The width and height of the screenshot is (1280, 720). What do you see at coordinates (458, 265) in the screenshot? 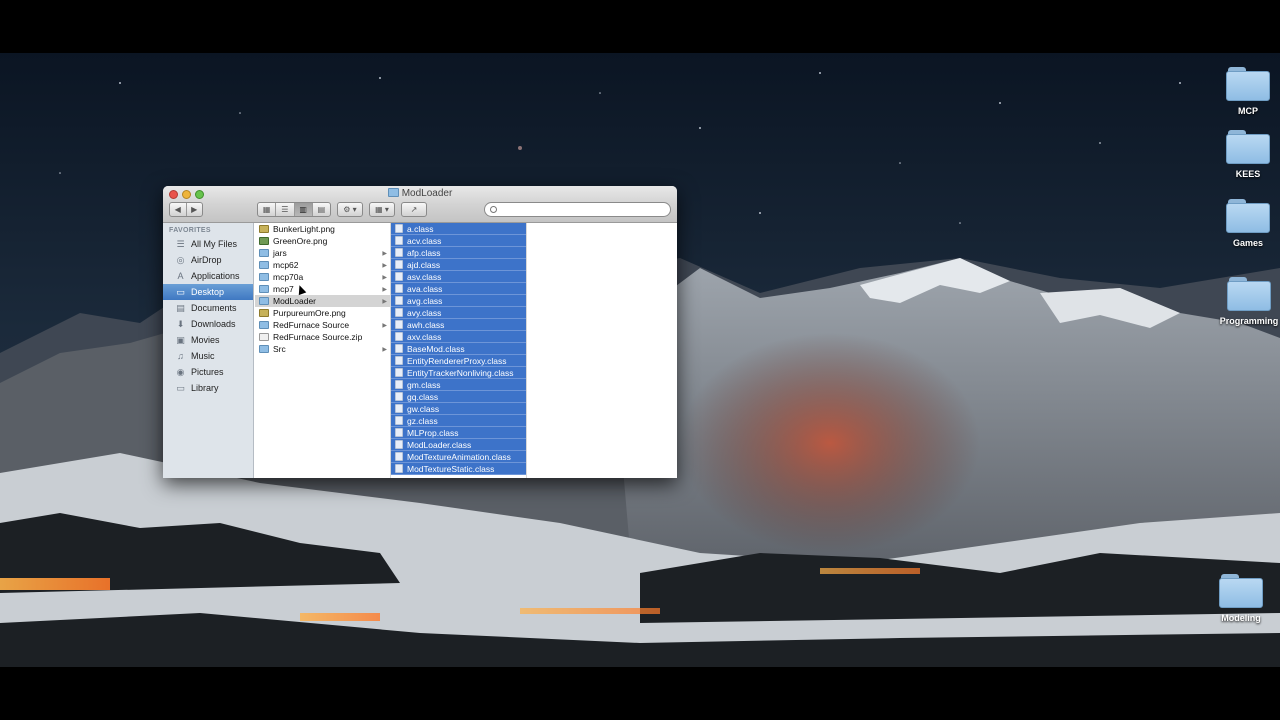
I see `file-row: ajd.class` at bounding box center [458, 265].